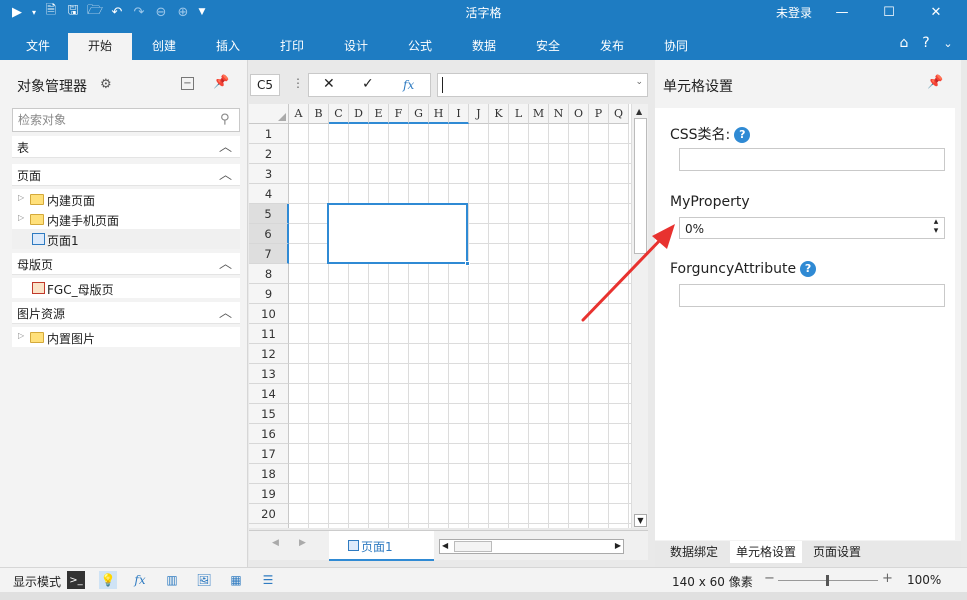  What do you see at coordinates (269, 354) in the screenshot?
I see `row-header: 12` at bounding box center [269, 354].